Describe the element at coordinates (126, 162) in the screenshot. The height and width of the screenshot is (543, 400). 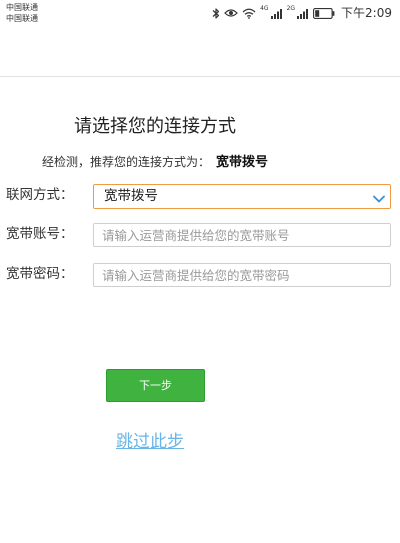
I see `recommendation-prefix: 经检测，推荐您的连接方式为：` at that location.